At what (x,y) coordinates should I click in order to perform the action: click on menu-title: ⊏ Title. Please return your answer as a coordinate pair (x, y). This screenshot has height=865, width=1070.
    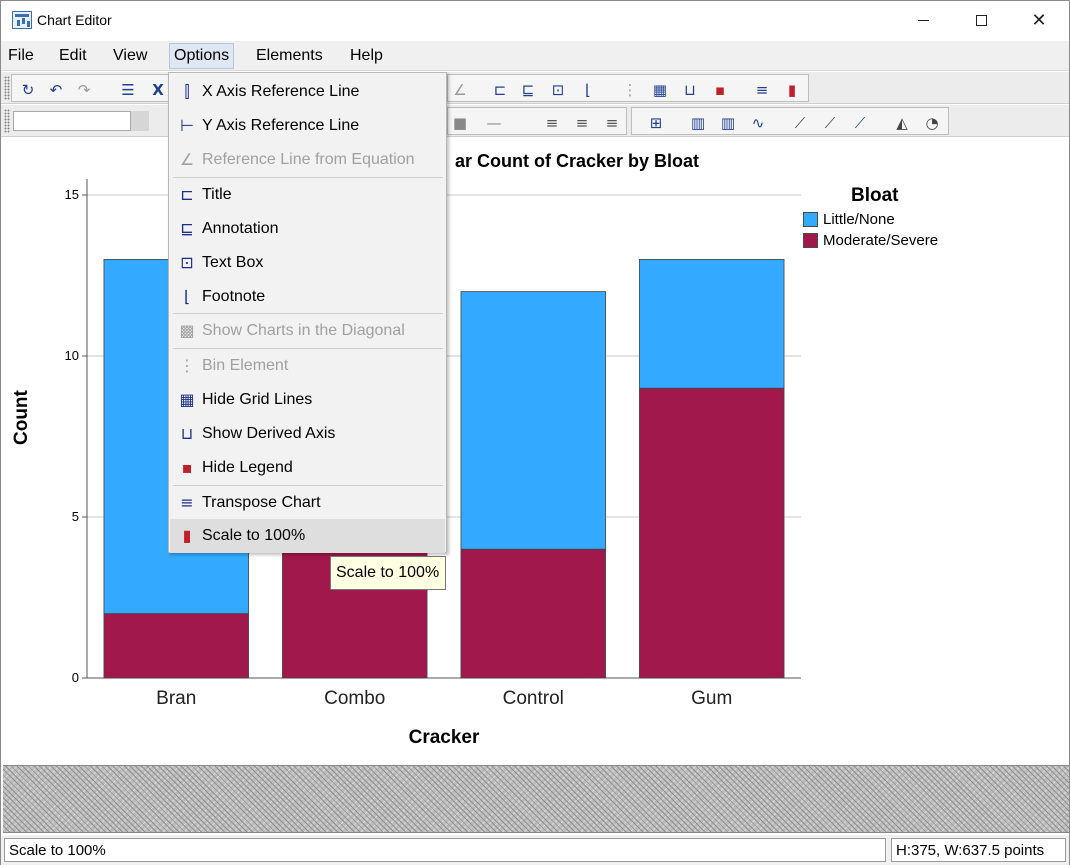
    Looking at the image, I should click on (307, 195).